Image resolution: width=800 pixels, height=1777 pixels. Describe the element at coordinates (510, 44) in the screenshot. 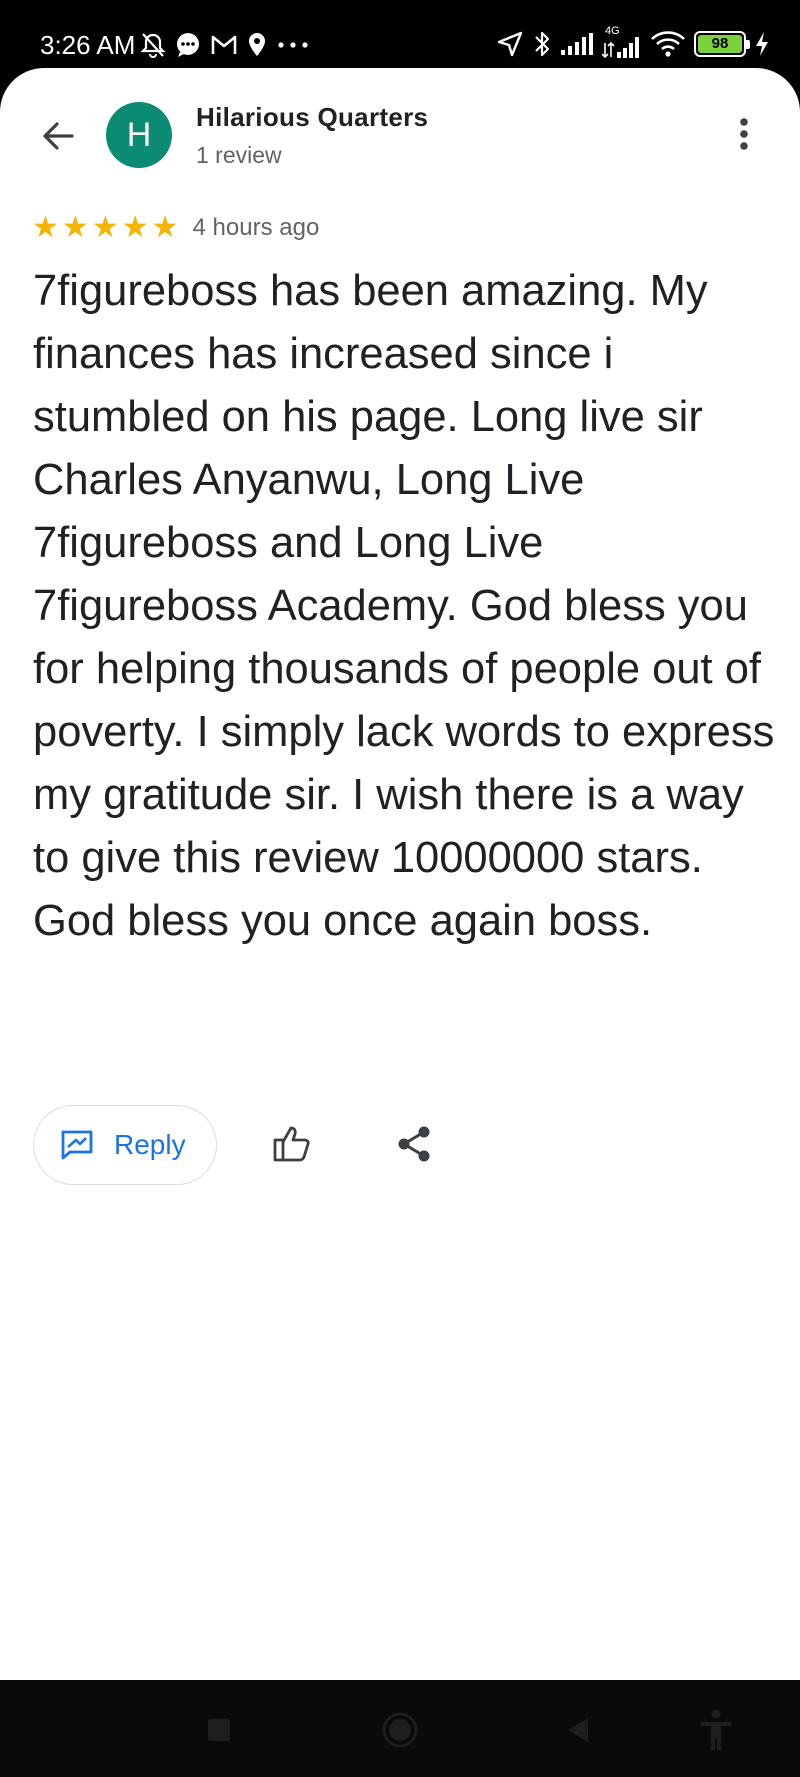

I see `navigation-icon` at that location.